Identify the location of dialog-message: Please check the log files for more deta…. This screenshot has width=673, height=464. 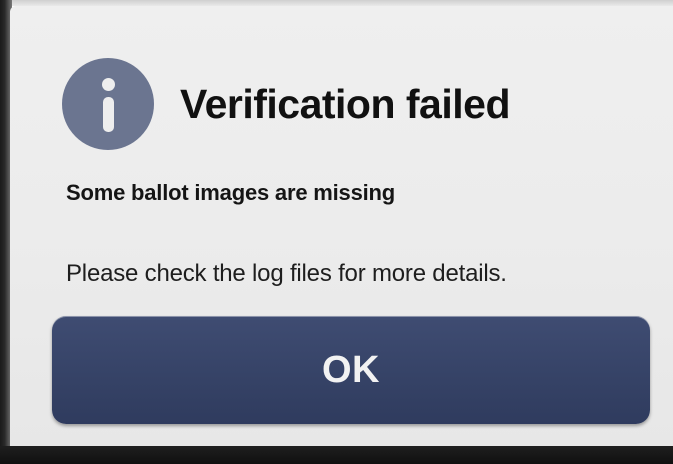
(286, 273).